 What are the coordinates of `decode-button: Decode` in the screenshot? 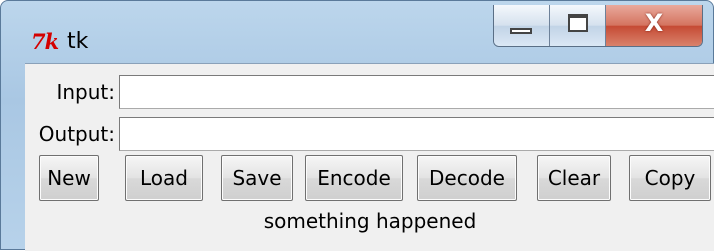 It's located at (467, 178).